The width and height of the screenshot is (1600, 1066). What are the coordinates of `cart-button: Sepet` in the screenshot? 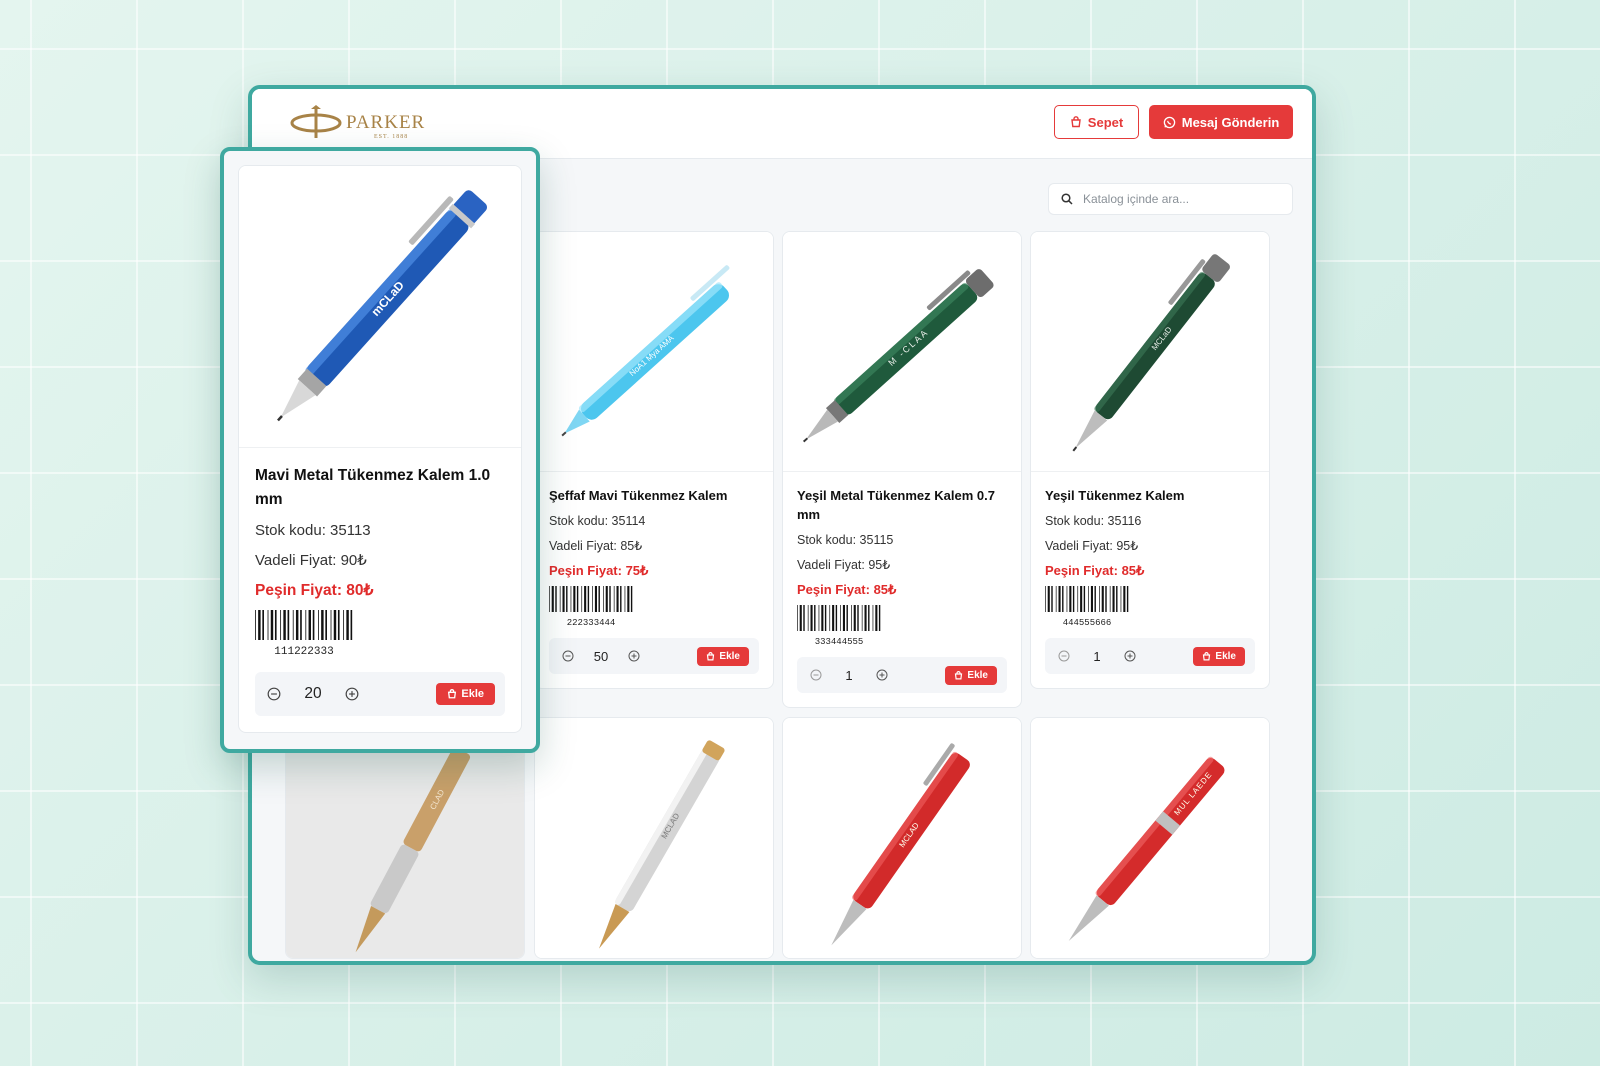 It's located at (1096, 122).